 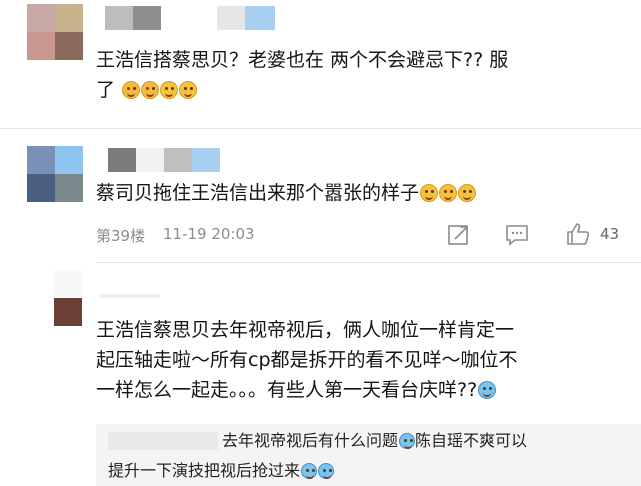 I want to click on comment-3-text-line3: 一样怎么一起走。。。有些人第一天看台庆咩??, so click(x=296, y=390).